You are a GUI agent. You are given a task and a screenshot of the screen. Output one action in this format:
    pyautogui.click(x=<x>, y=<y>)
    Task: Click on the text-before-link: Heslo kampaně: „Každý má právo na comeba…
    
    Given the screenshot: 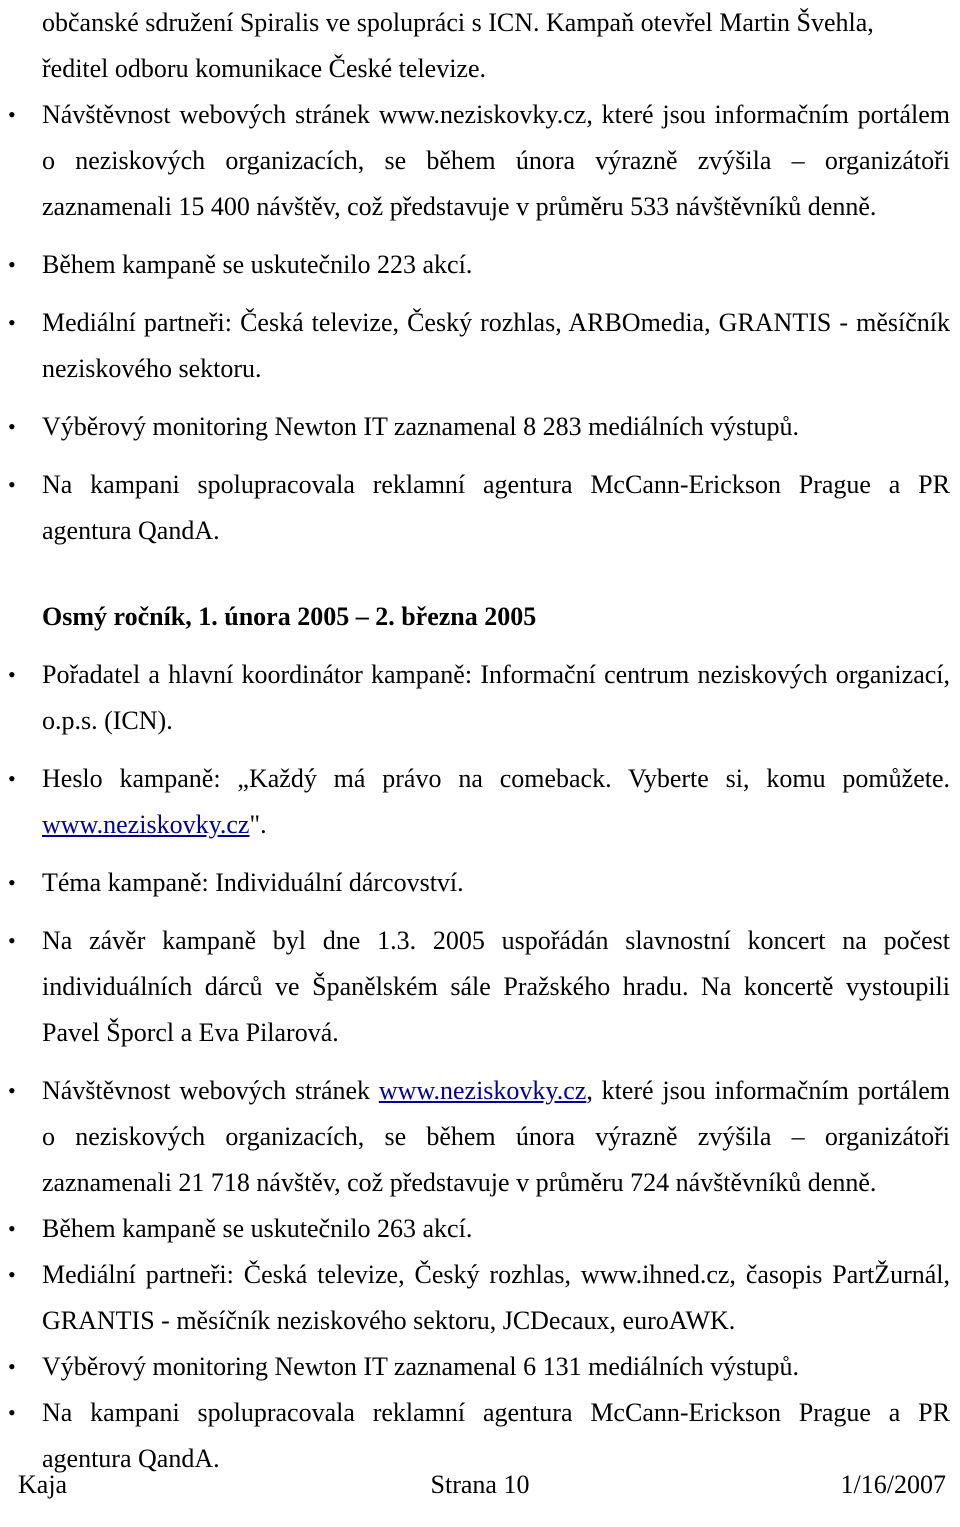 What is the action you would take?
    pyautogui.click(x=496, y=778)
    